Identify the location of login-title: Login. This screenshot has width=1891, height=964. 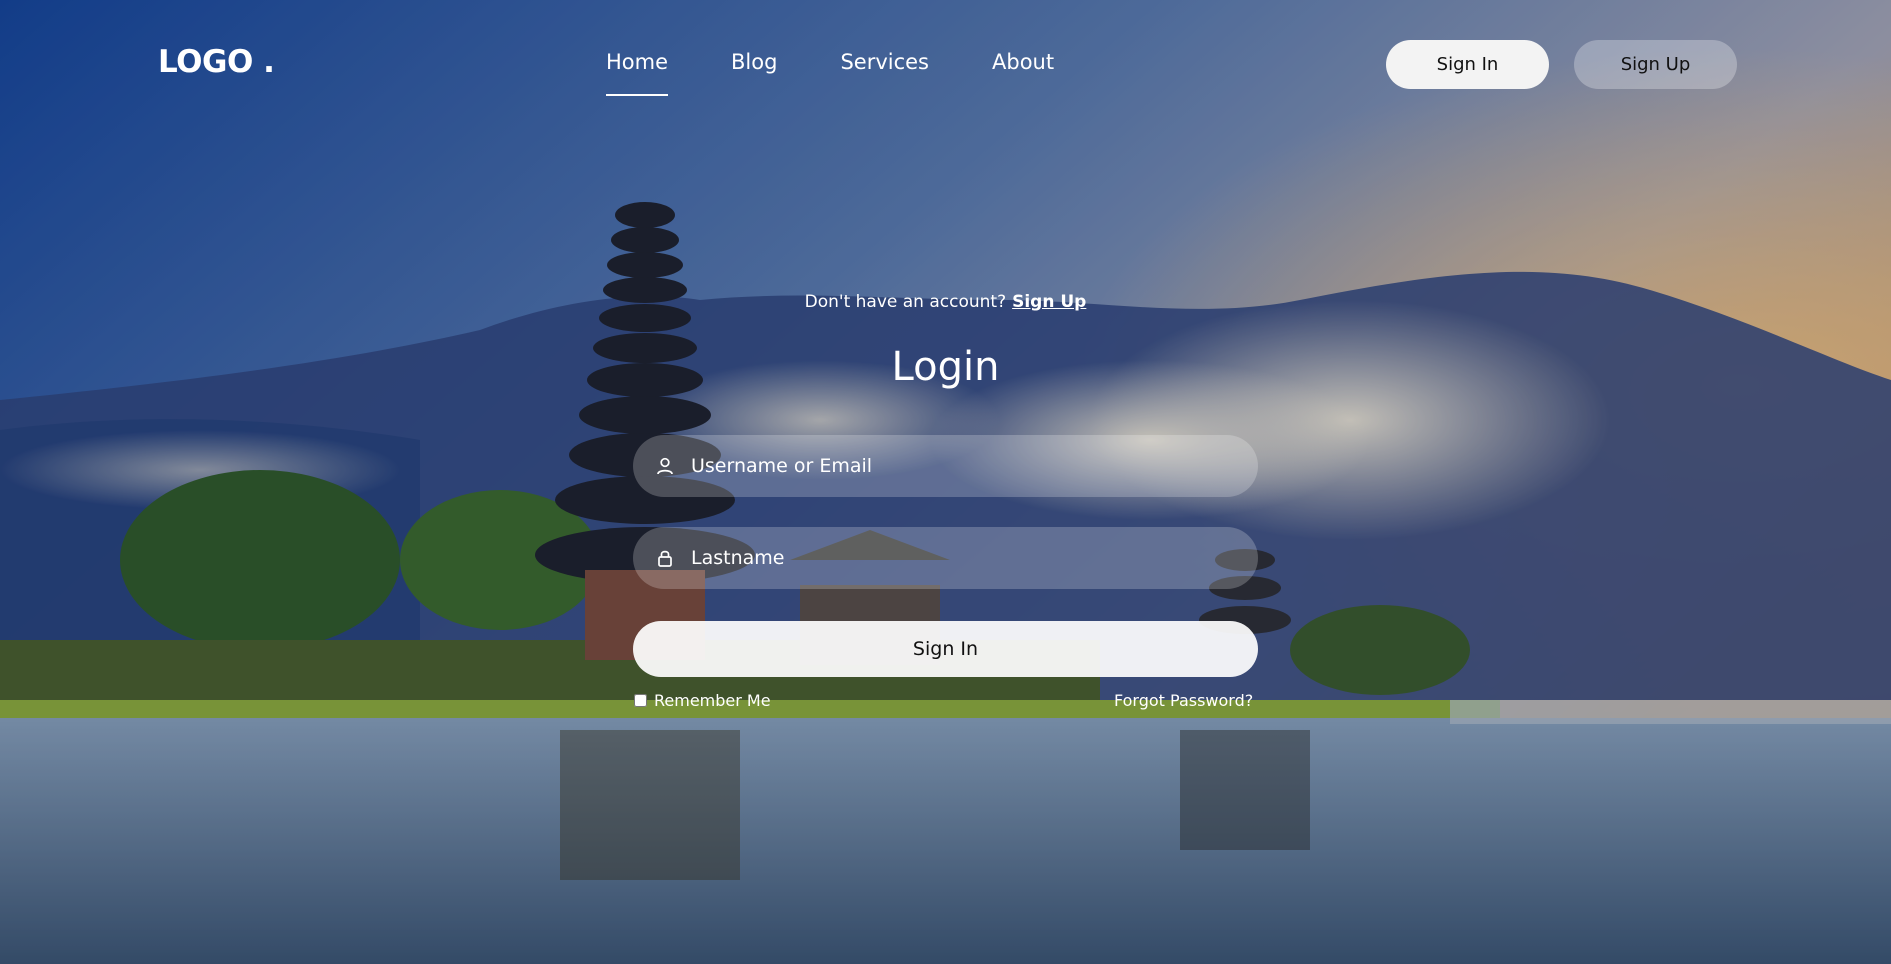
(945, 367).